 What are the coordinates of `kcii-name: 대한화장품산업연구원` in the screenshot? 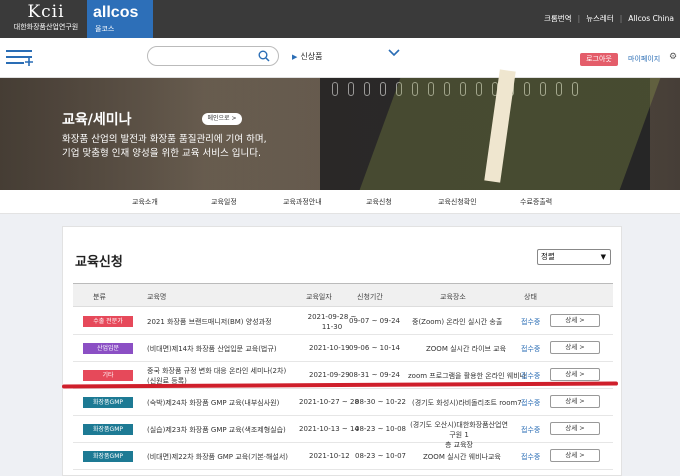 It's located at (46, 27).